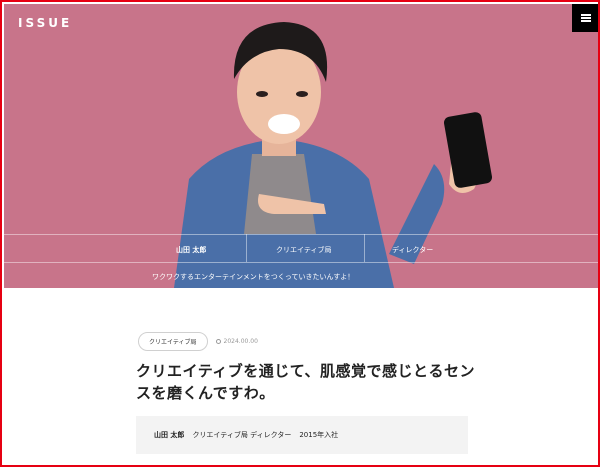 The width and height of the screenshot is (600, 467). I want to click on article-date: 2024.00.00, so click(236, 341).